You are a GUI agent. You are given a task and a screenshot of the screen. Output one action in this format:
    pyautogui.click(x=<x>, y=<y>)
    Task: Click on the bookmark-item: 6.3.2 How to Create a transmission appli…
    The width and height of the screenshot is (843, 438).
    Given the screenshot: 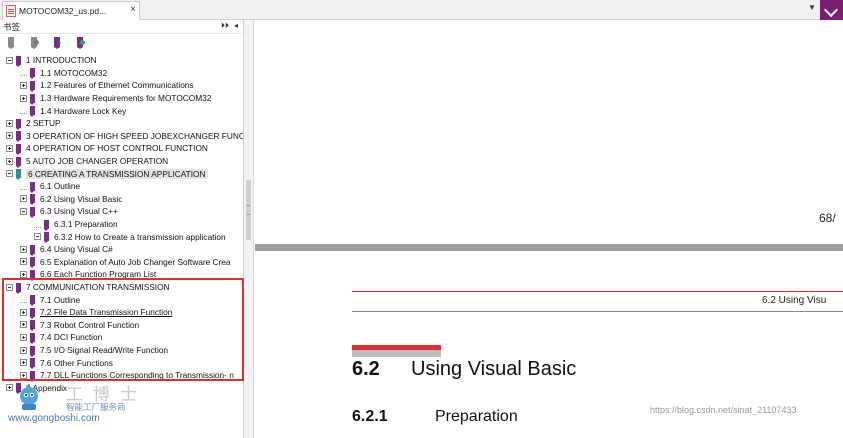 What is the action you would take?
    pyautogui.click(x=130, y=237)
    